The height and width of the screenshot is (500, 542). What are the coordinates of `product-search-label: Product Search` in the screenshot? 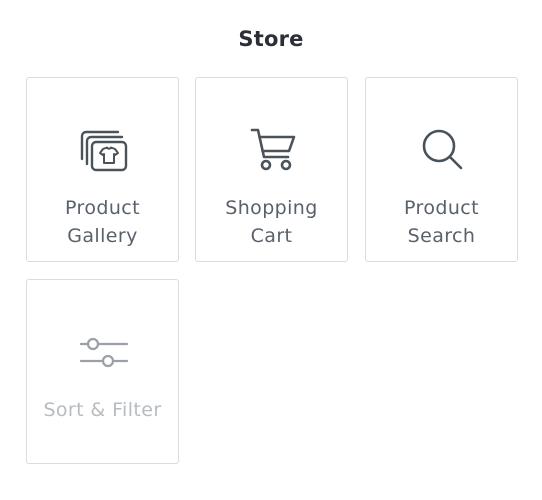 It's located at (441, 222).